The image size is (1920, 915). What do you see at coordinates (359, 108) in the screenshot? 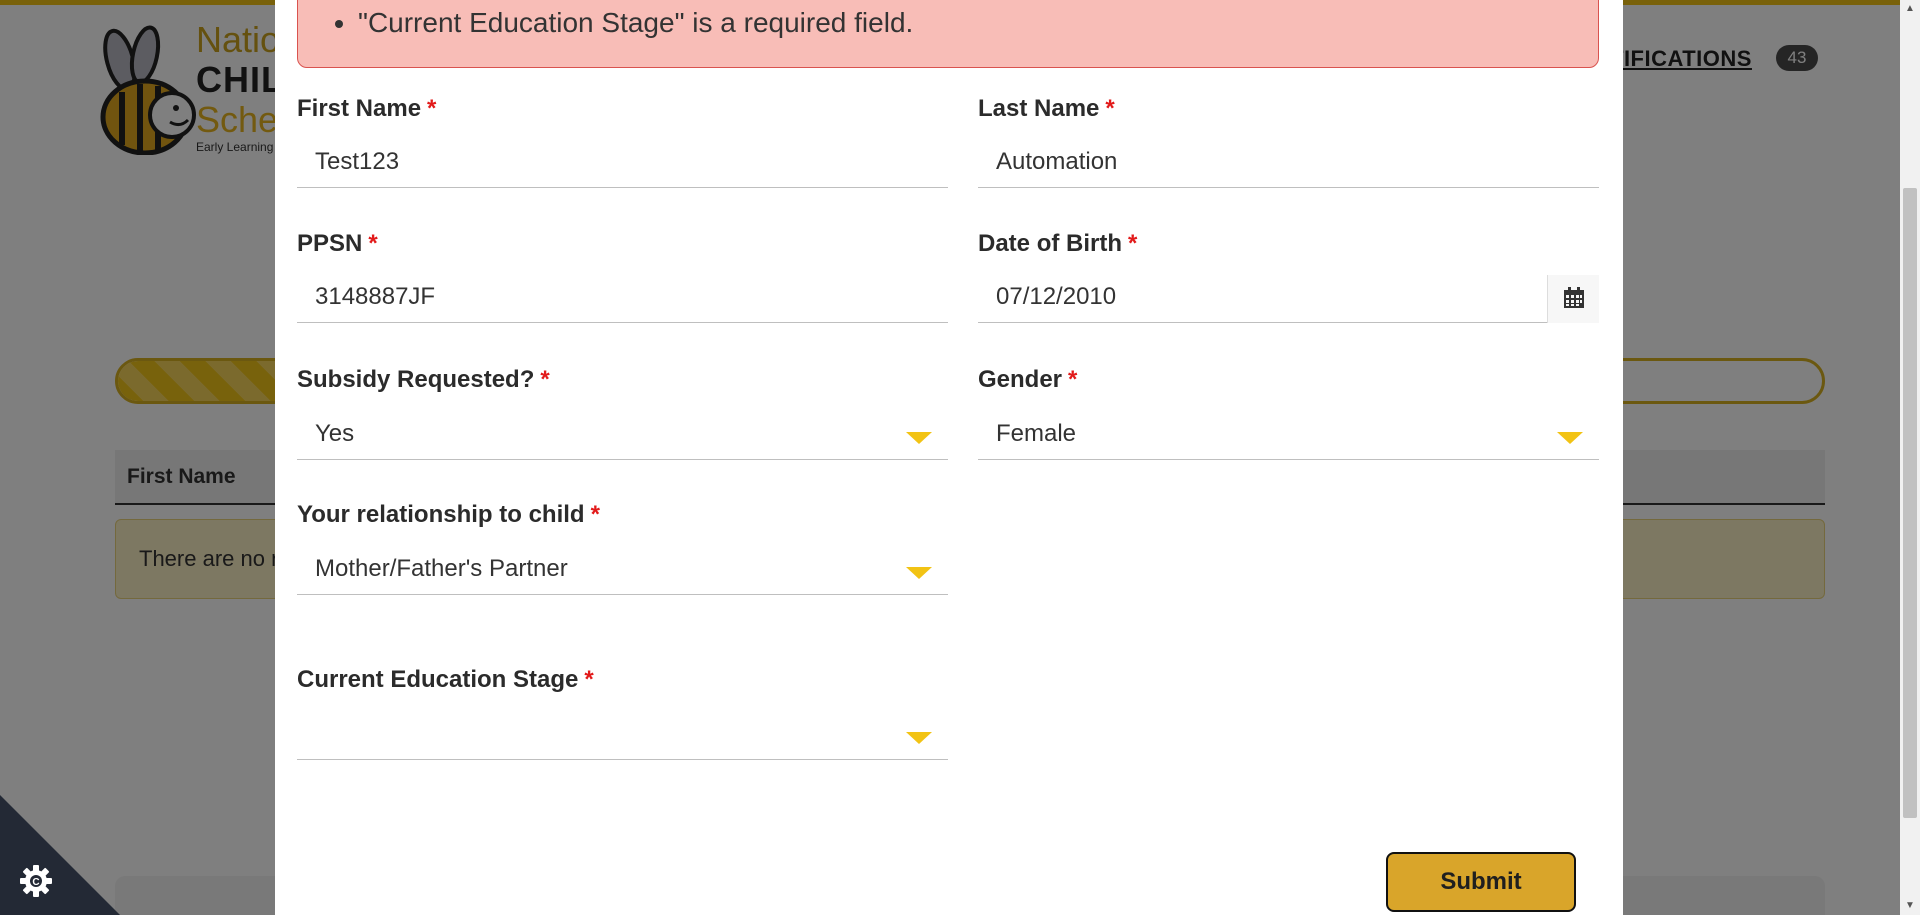
I see `first-name-label-text: First Name` at bounding box center [359, 108].